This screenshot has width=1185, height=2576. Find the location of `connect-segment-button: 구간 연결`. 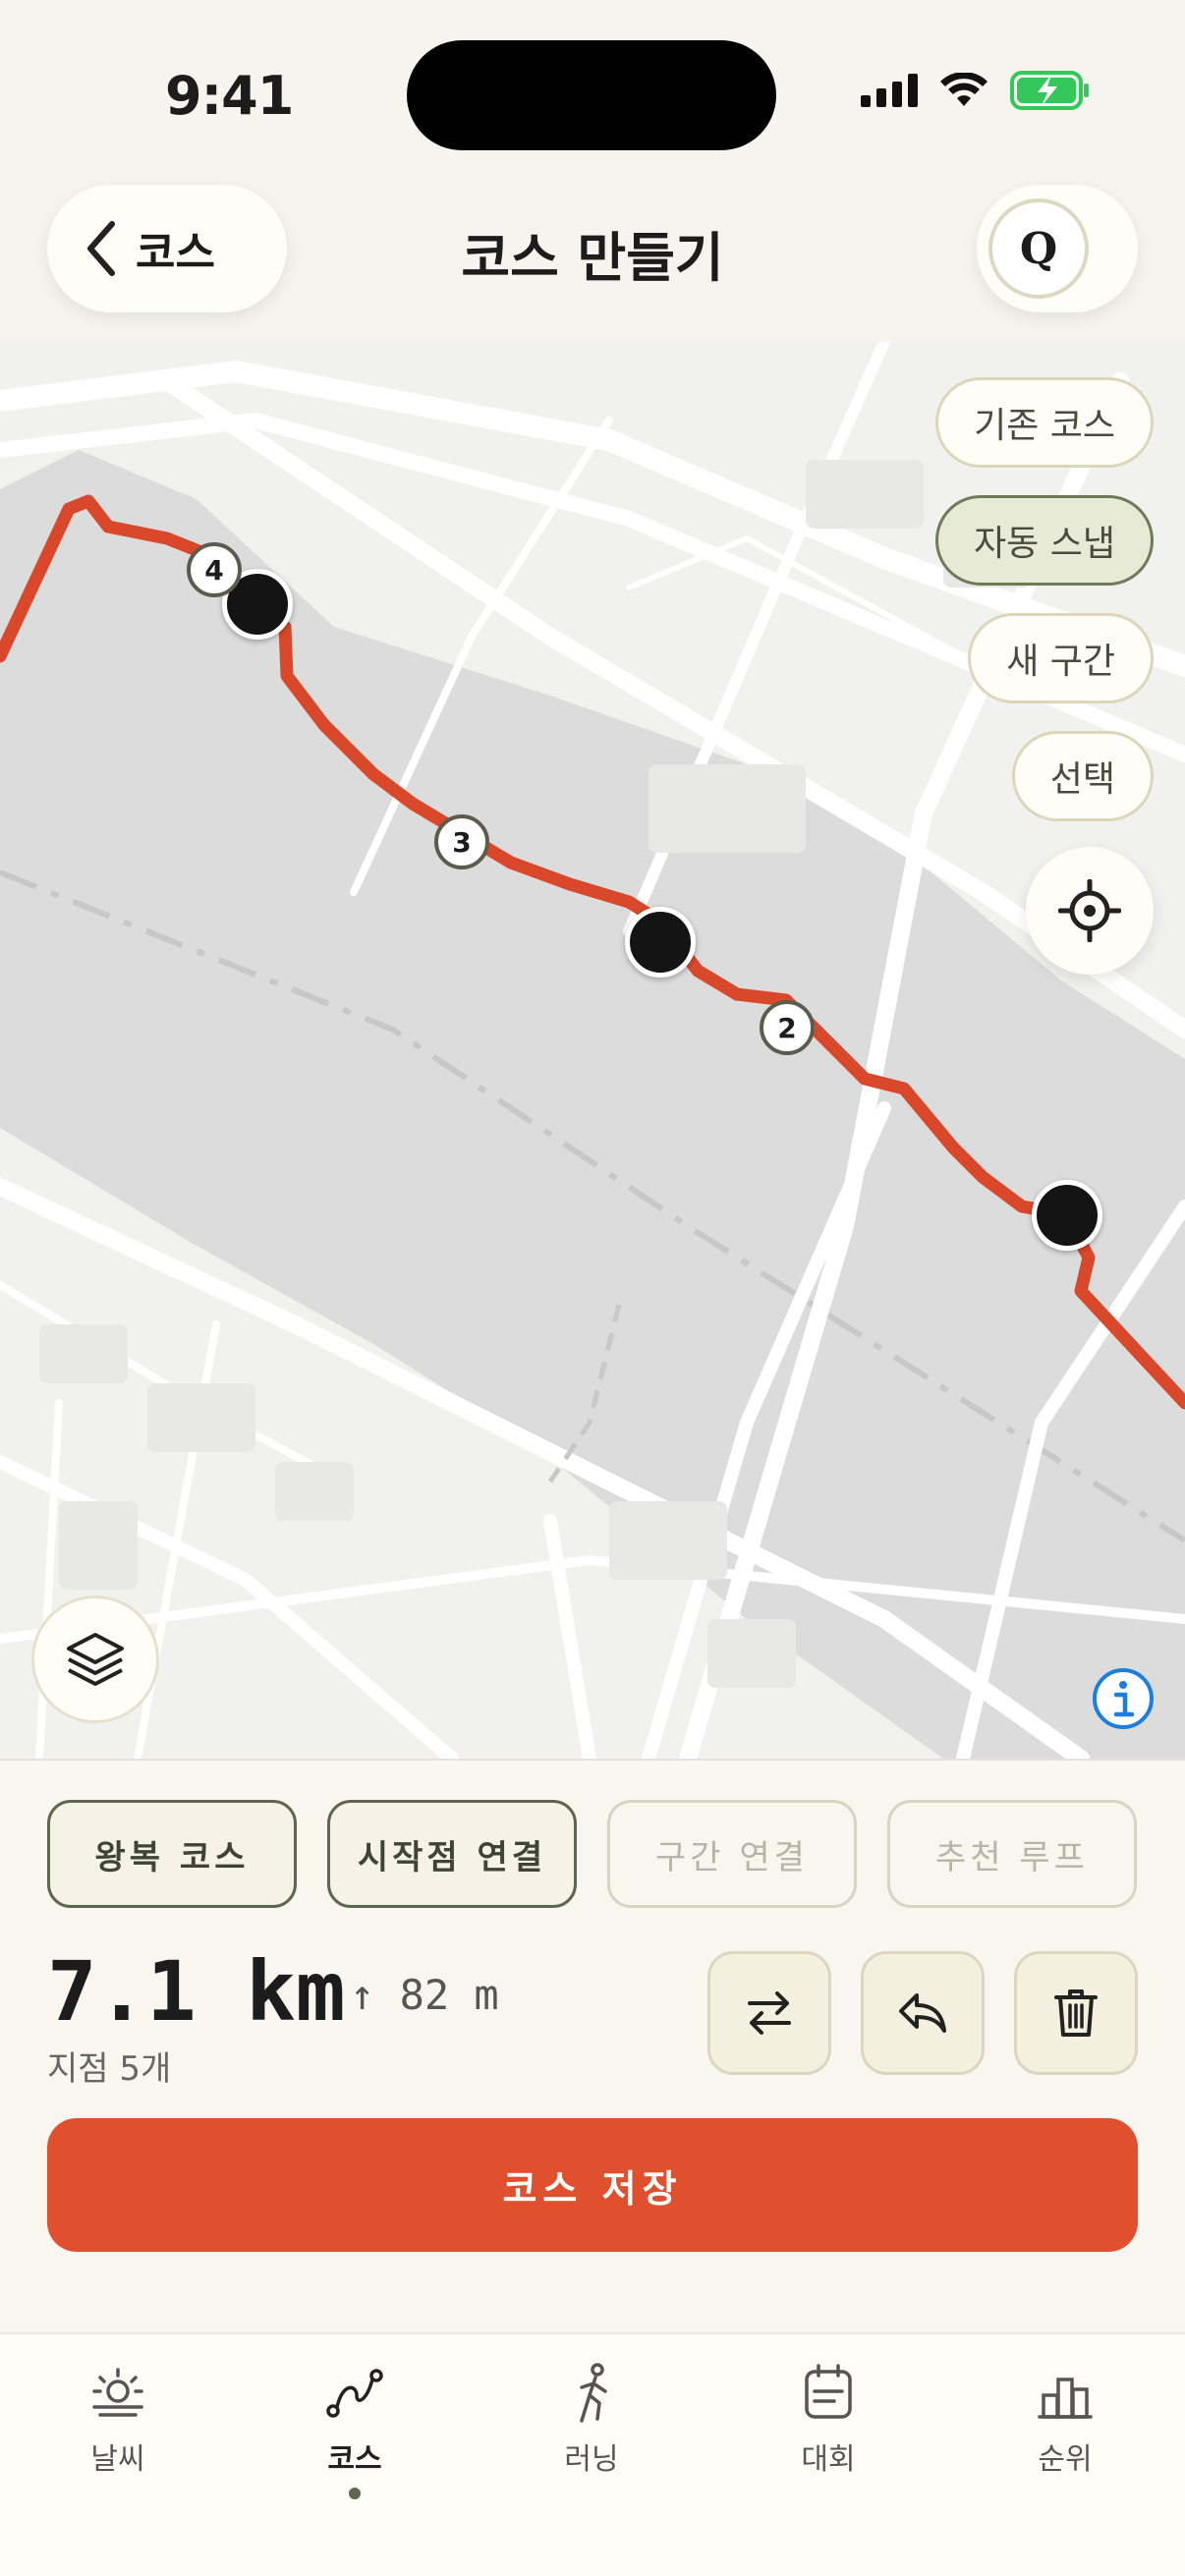

connect-segment-button: 구간 연결 is located at coordinates (732, 1854).